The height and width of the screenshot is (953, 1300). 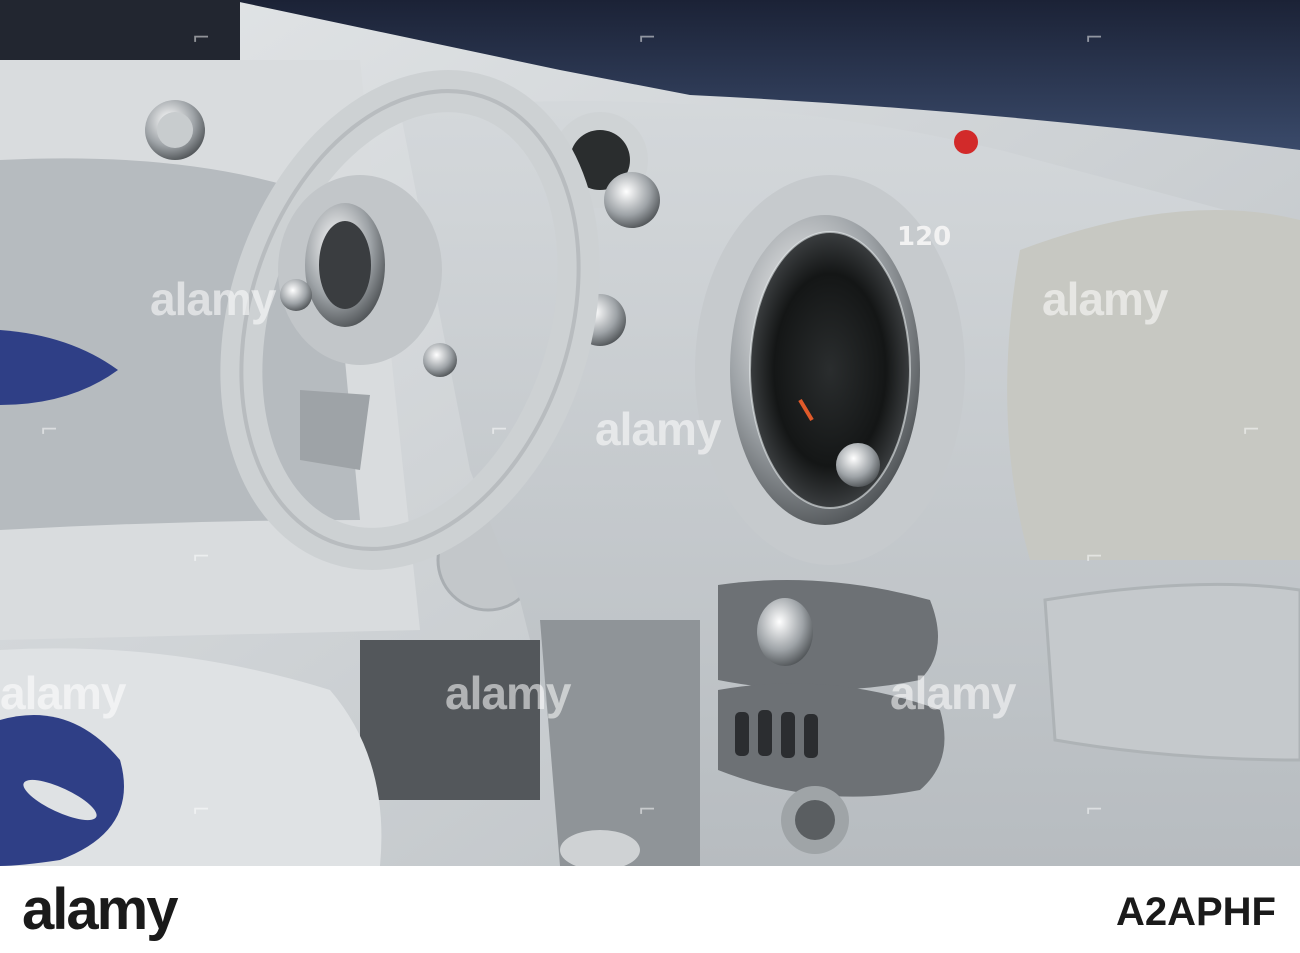 What do you see at coordinates (1195, 912) in the screenshot?
I see `footer-image-id: A2APHF` at bounding box center [1195, 912].